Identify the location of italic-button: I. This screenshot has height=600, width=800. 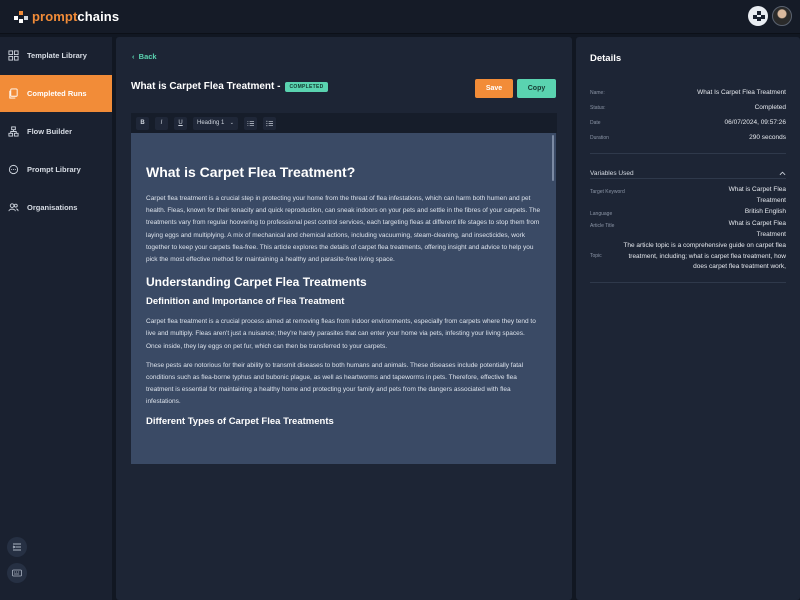
(161, 123).